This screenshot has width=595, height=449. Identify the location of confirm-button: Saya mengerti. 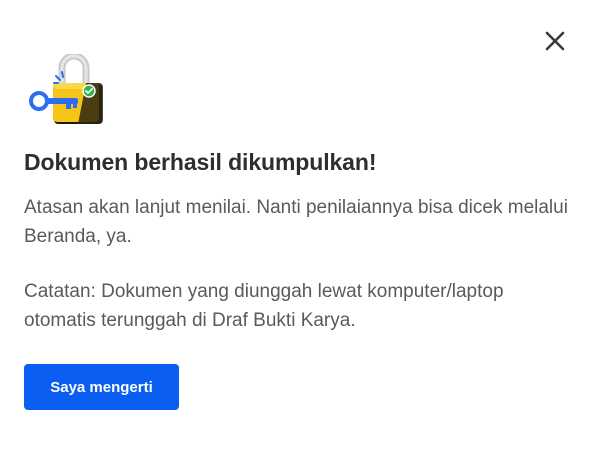
(101, 387).